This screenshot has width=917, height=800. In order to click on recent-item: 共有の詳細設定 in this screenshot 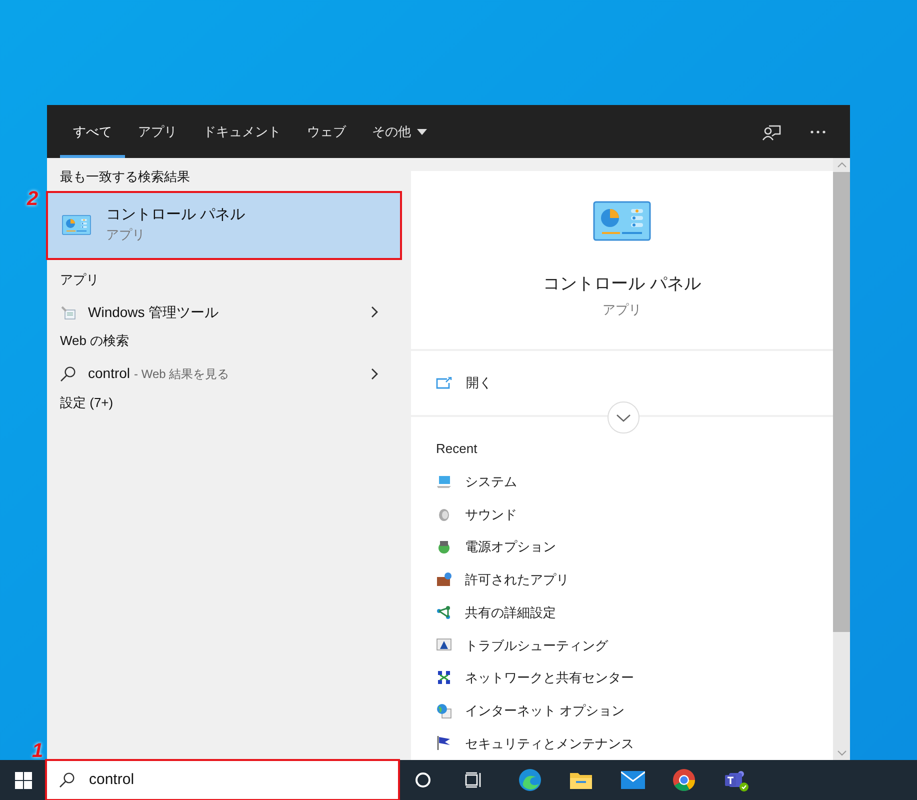, I will do `click(634, 612)`.